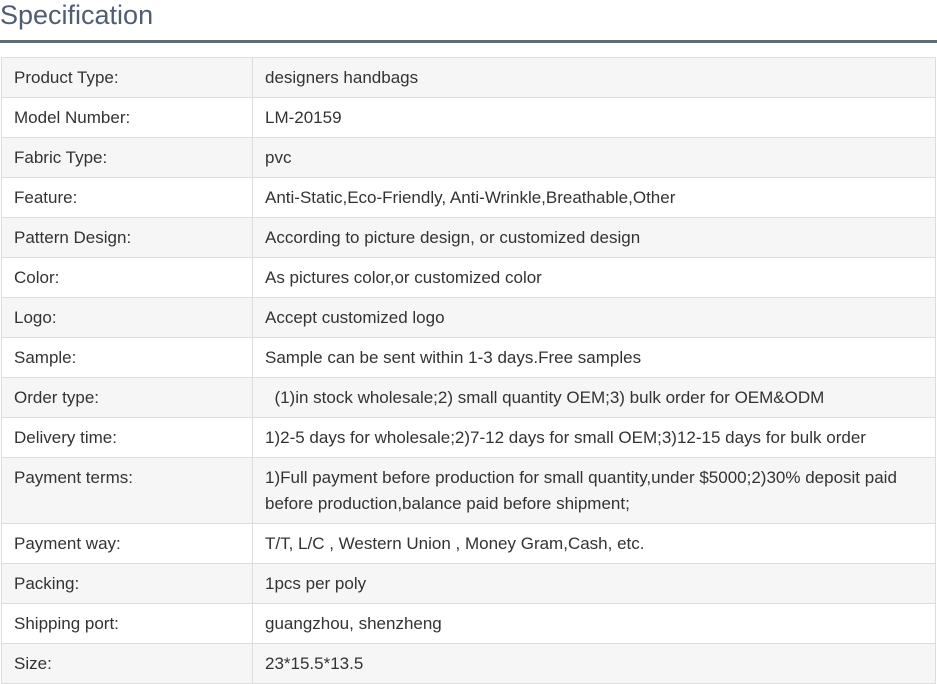  Describe the element at coordinates (594, 583) in the screenshot. I see `row-value: 1pcs per poly` at that location.